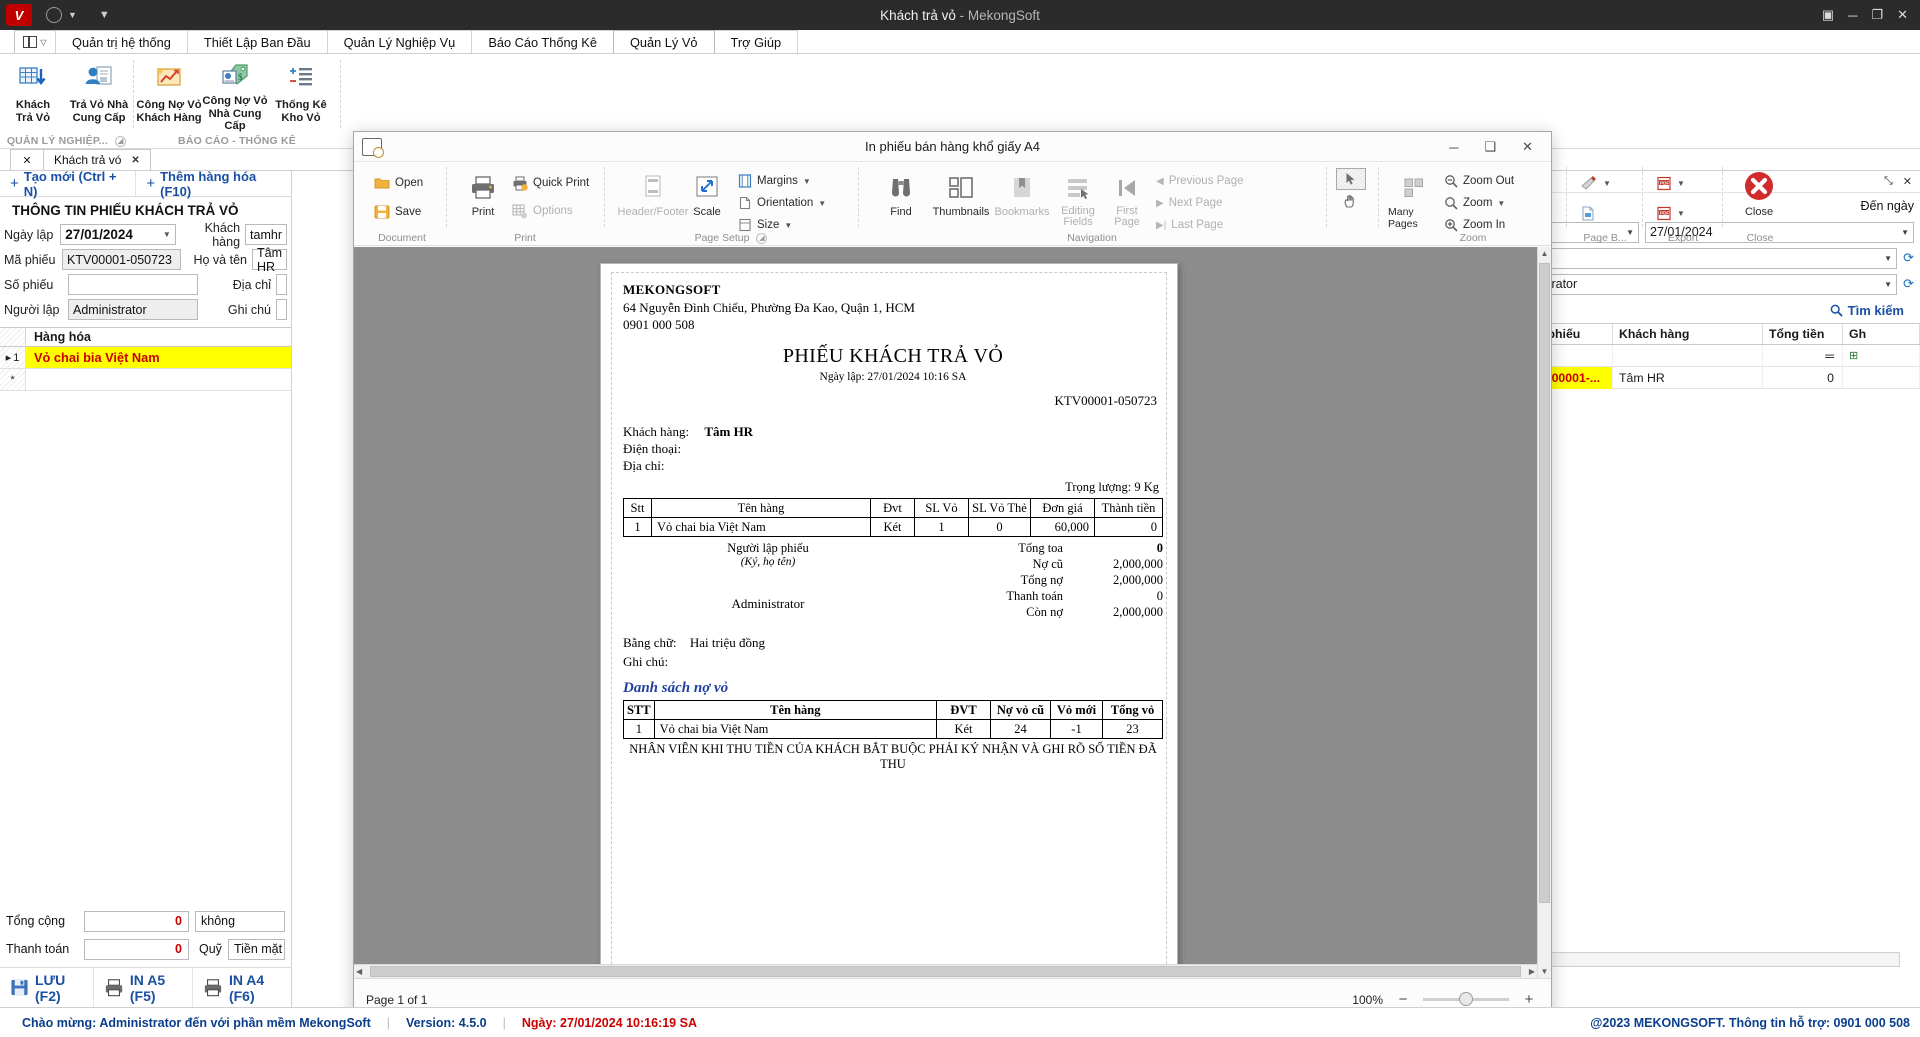  I want to click on cell-hang-hoa-empty, so click(158, 379).